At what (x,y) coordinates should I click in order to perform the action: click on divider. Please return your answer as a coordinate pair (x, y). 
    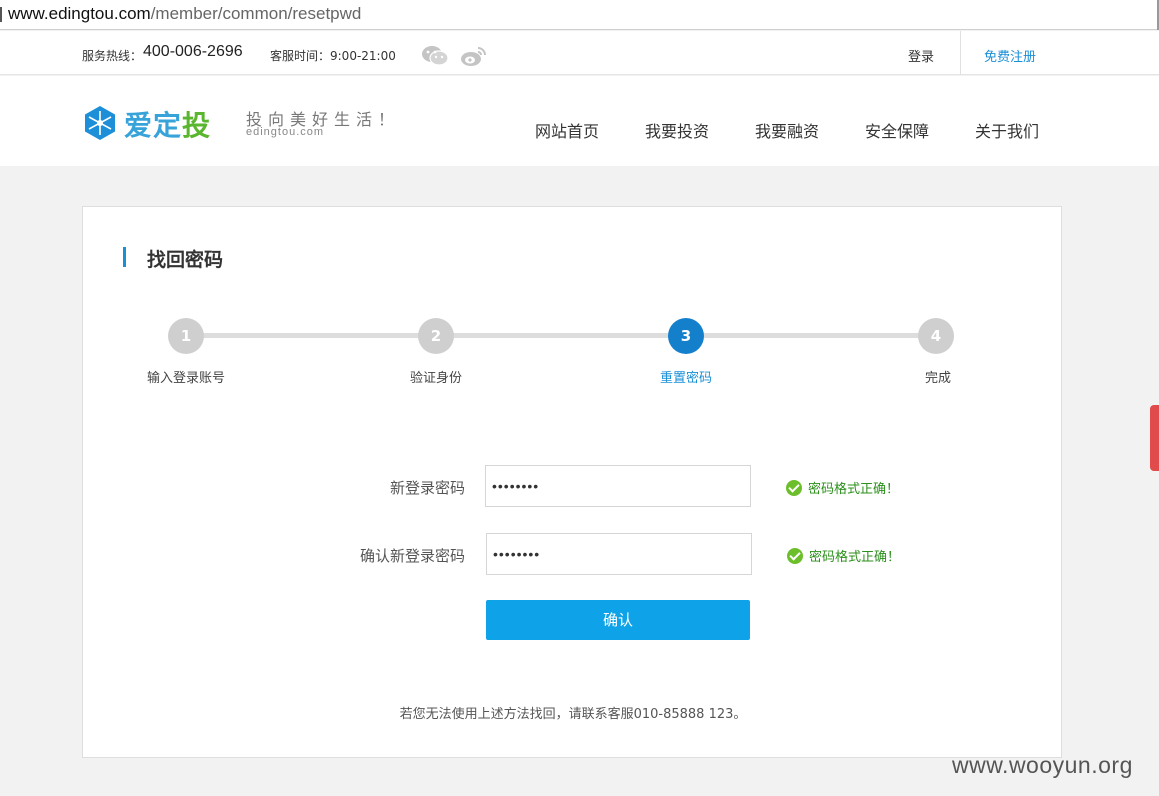
    Looking at the image, I should click on (960, 53).